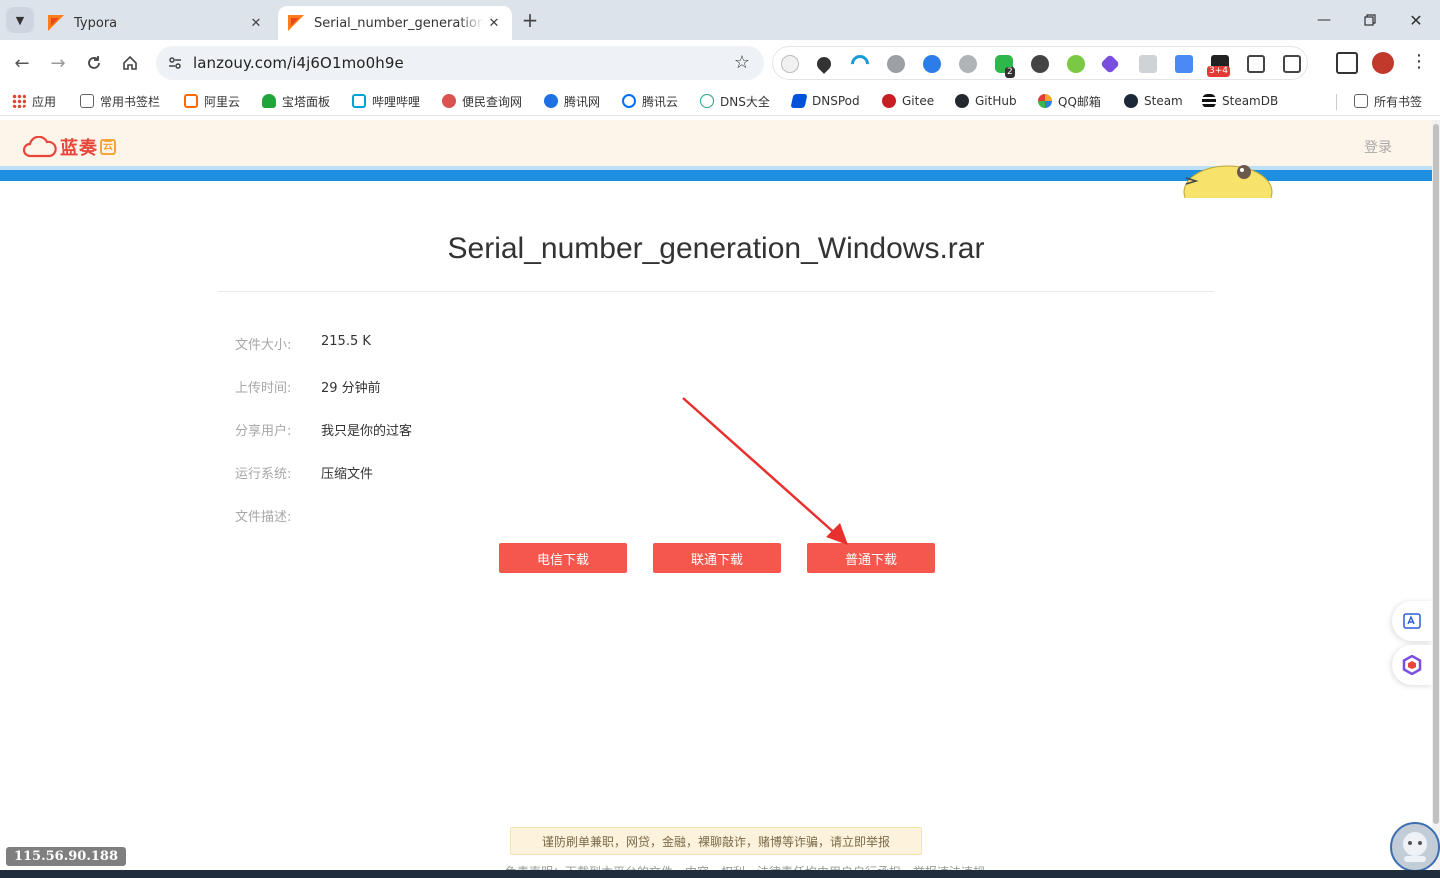  Describe the element at coordinates (175, 63) in the screenshot. I see `site-info-icon` at that location.